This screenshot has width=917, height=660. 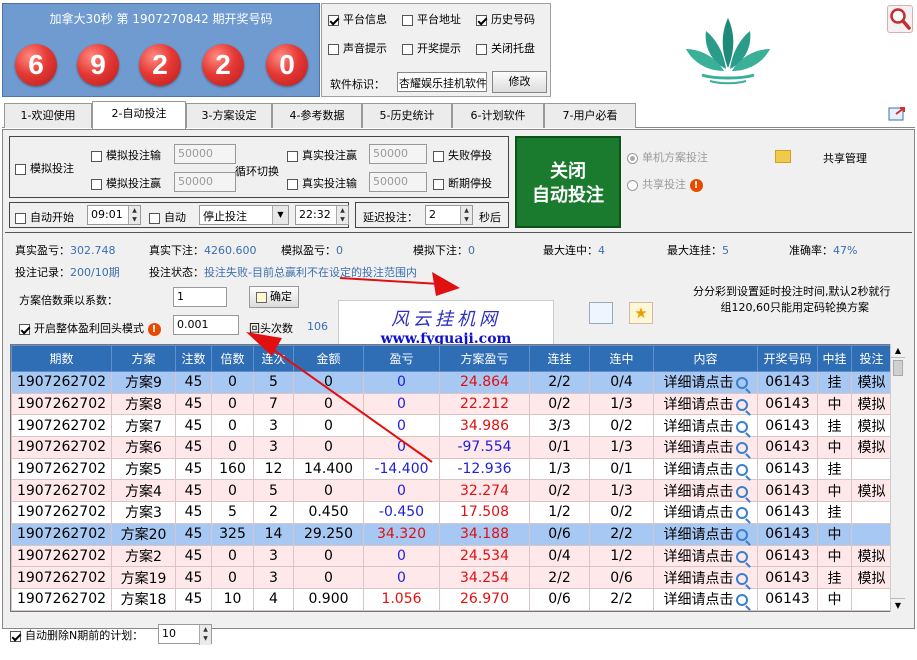 I want to click on sim-win-input: 50000, so click(x=205, y=182).